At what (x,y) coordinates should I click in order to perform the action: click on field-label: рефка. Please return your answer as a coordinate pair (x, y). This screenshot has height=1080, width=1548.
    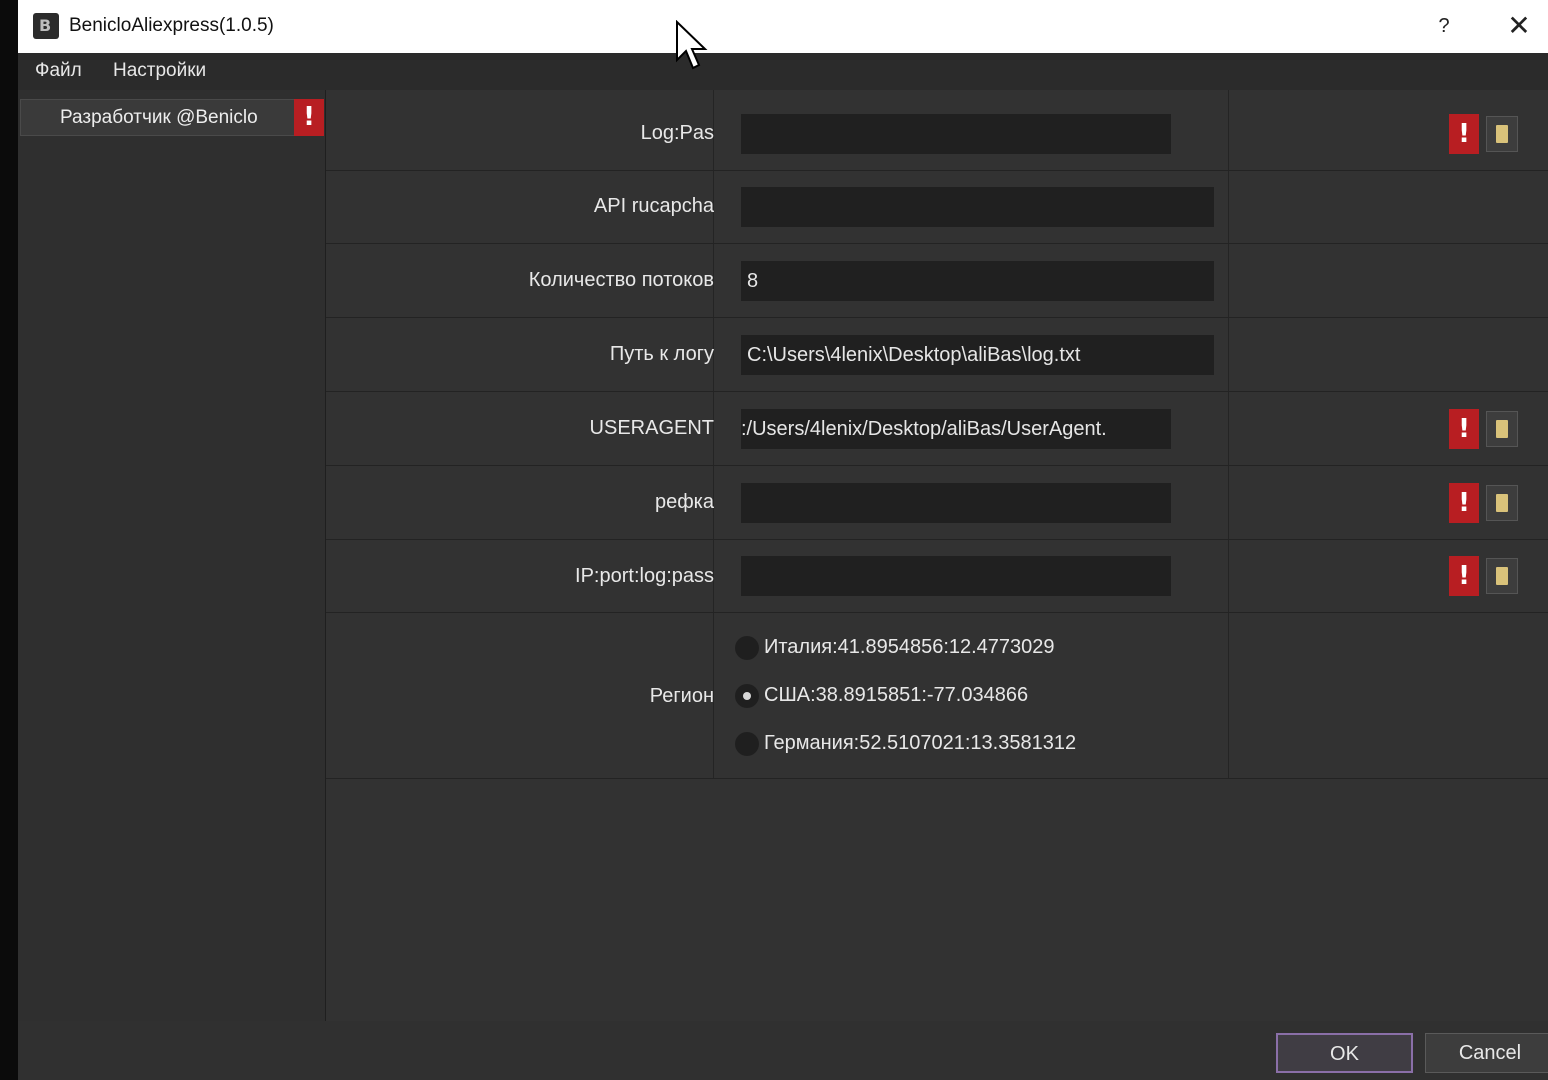
    Looking at the image, I should click on (684, 502).